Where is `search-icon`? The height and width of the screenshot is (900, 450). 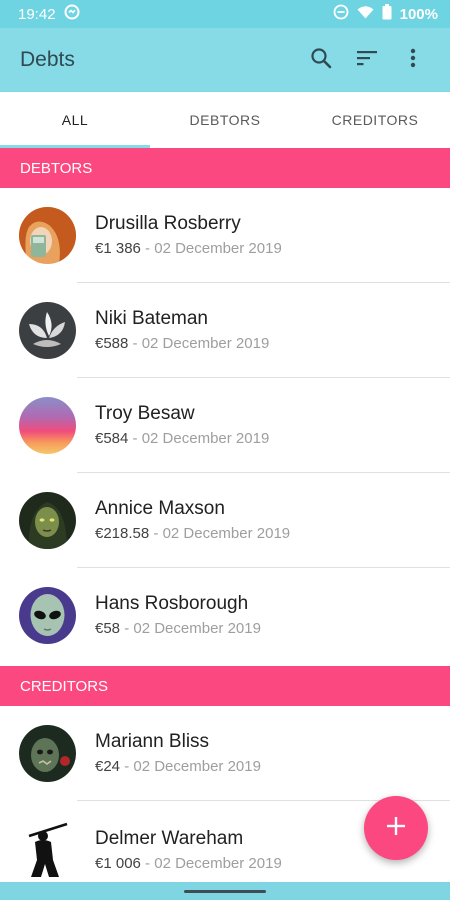 search-icon is located at coordinates (321, 60).